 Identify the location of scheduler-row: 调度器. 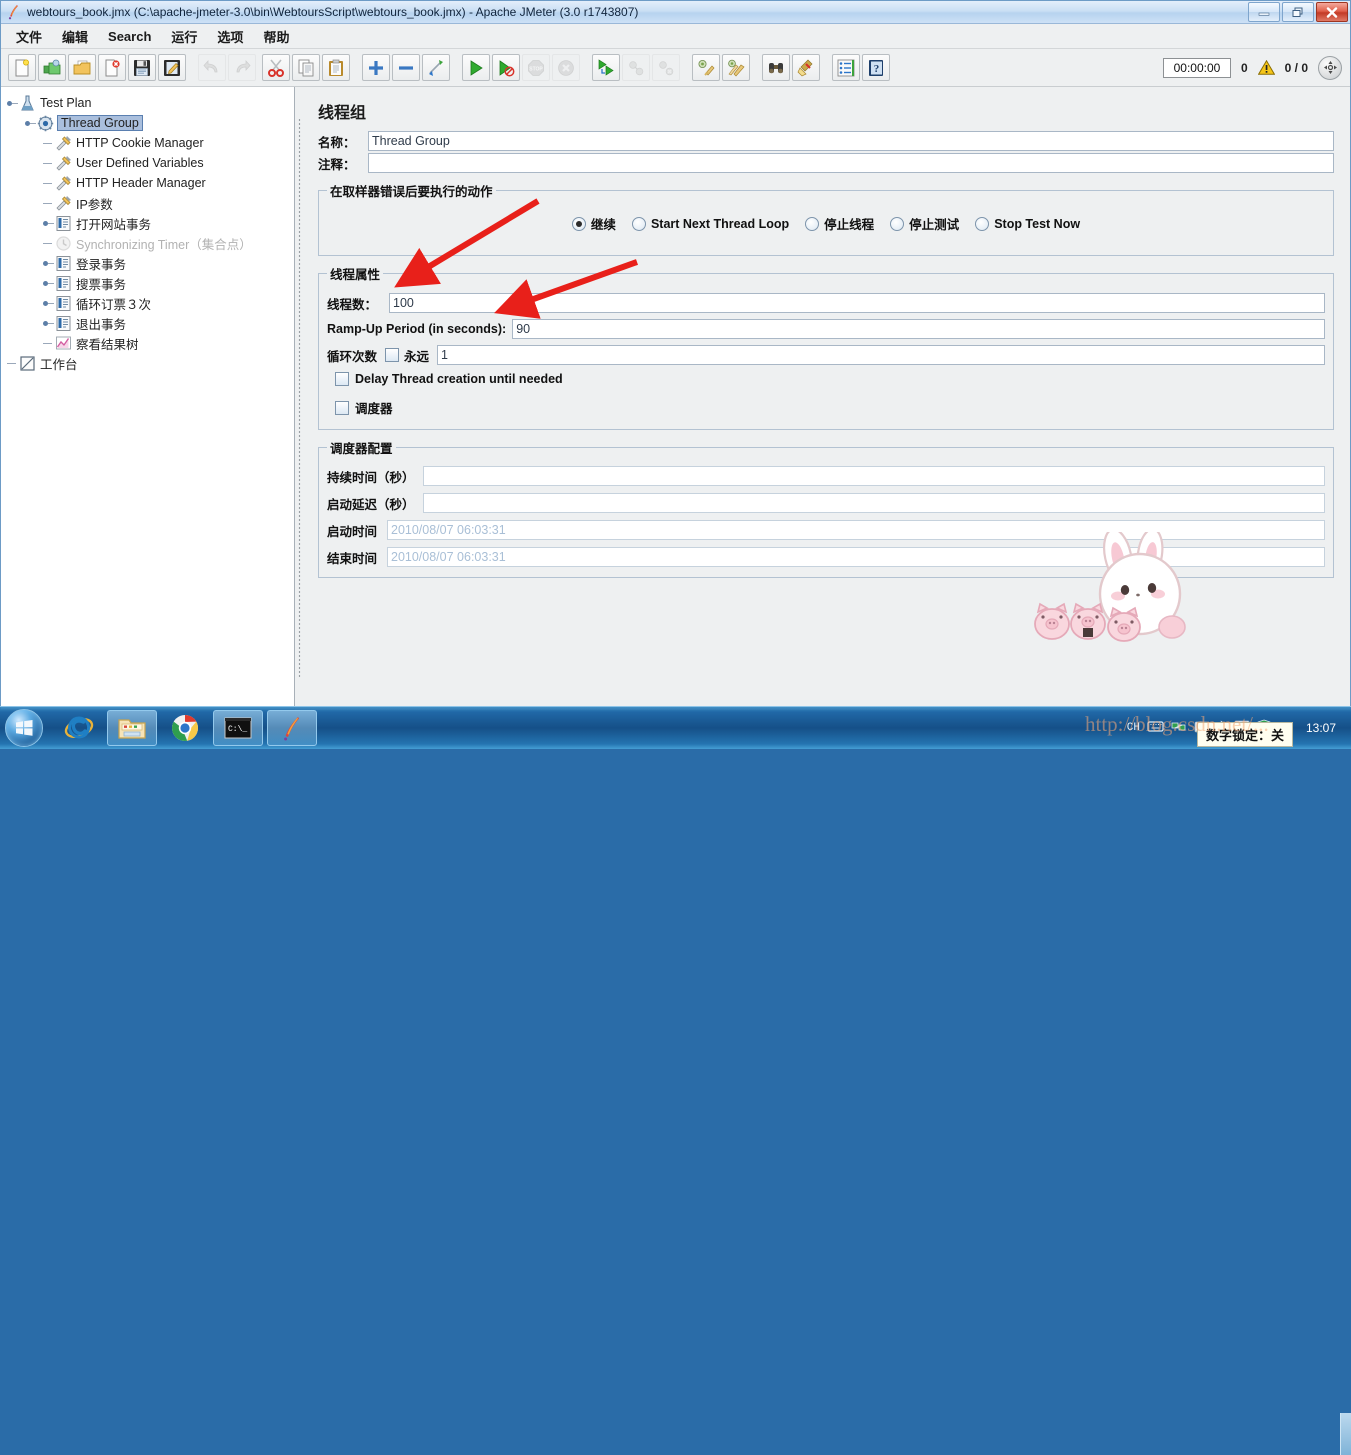
(830, 407).